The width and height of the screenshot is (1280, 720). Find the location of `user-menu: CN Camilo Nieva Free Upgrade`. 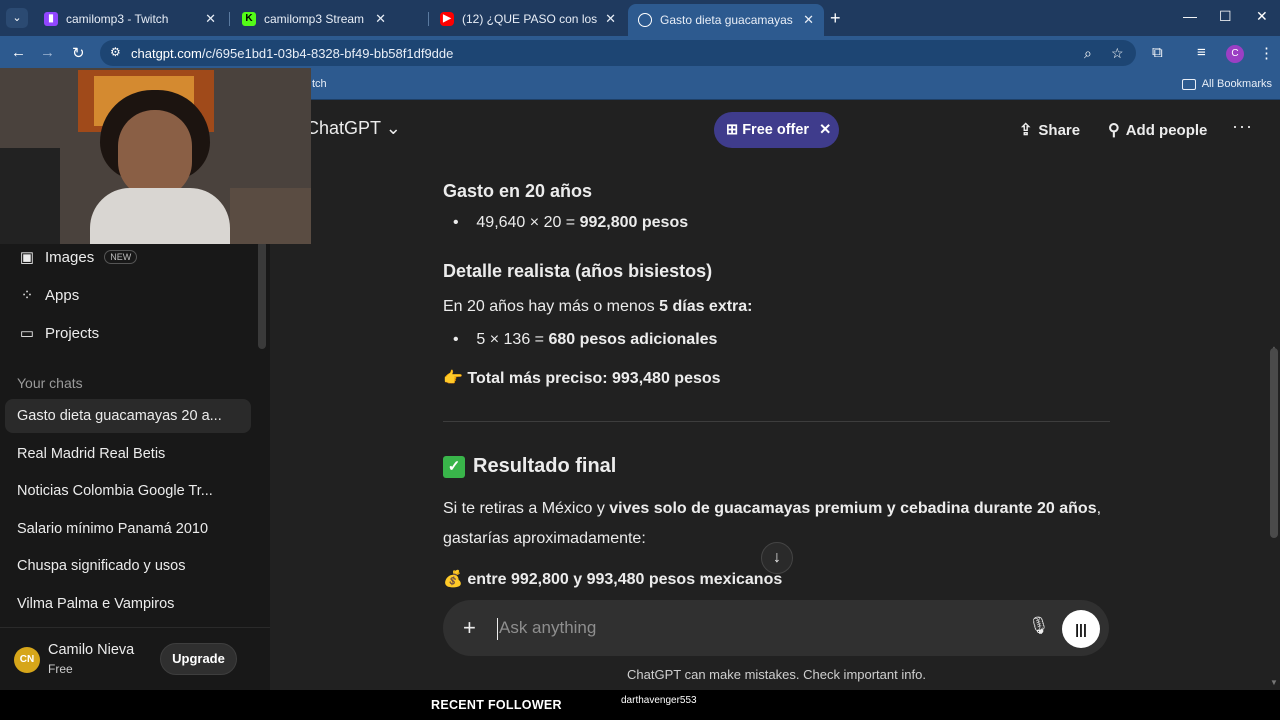

user-menu: CN Camilo Nieva Free Upgrade is located at coordinates (135, 659).